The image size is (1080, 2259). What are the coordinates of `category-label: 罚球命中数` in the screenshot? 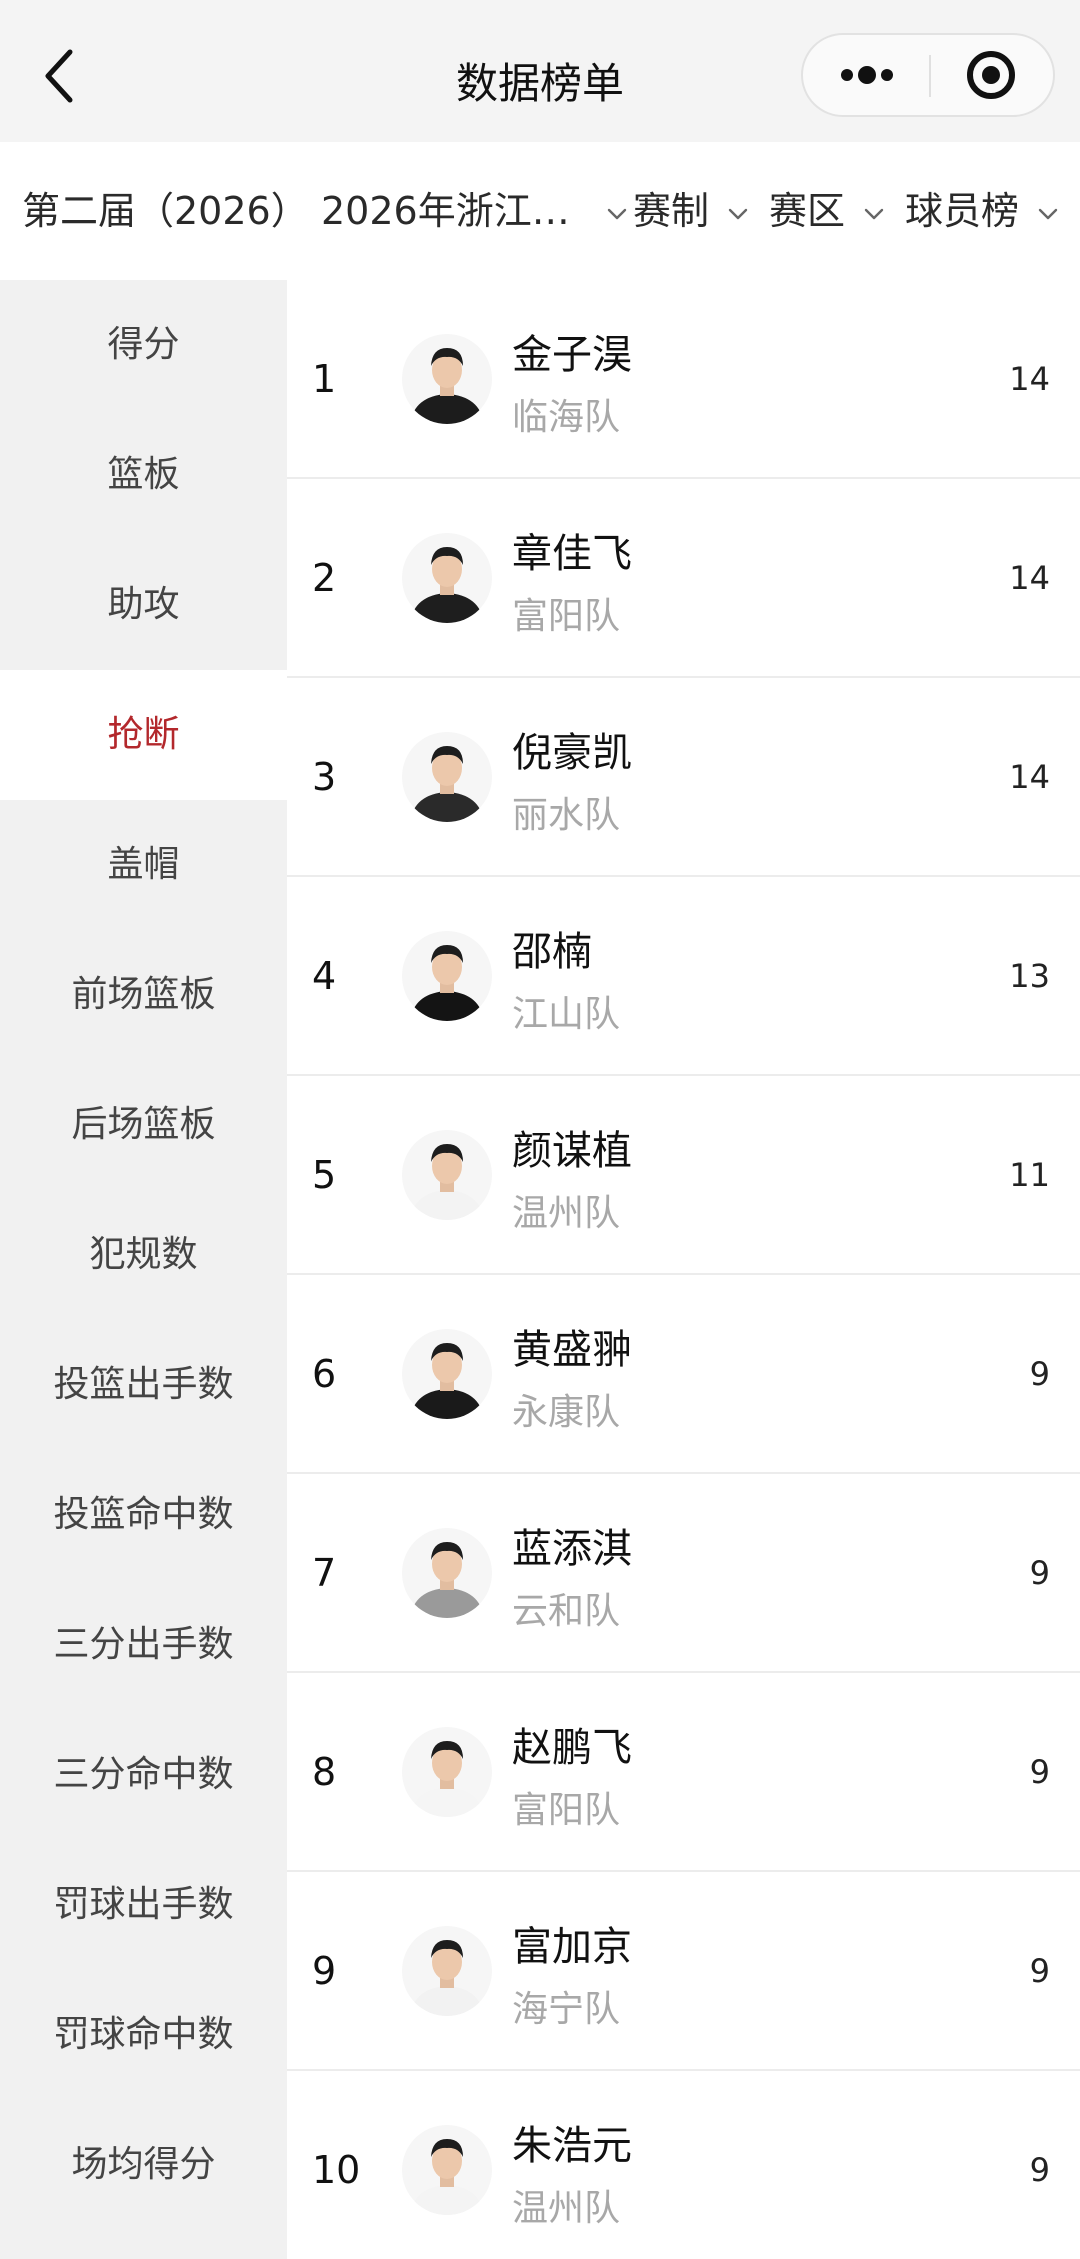 It's located at (143, 2034).